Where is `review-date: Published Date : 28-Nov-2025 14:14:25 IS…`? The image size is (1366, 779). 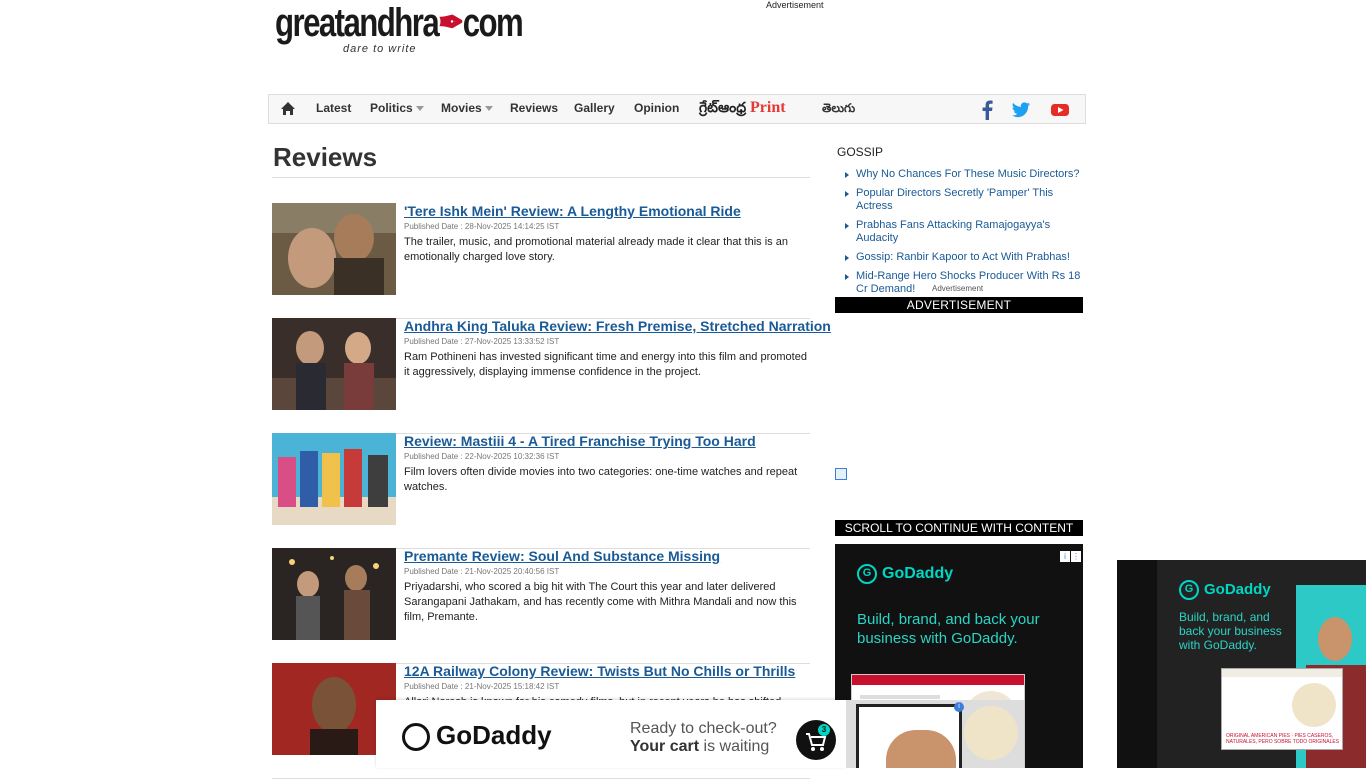 review-date: Published Date : 28-Nov-2025 14:14:25 IS… is located at coordinates (482, 226).